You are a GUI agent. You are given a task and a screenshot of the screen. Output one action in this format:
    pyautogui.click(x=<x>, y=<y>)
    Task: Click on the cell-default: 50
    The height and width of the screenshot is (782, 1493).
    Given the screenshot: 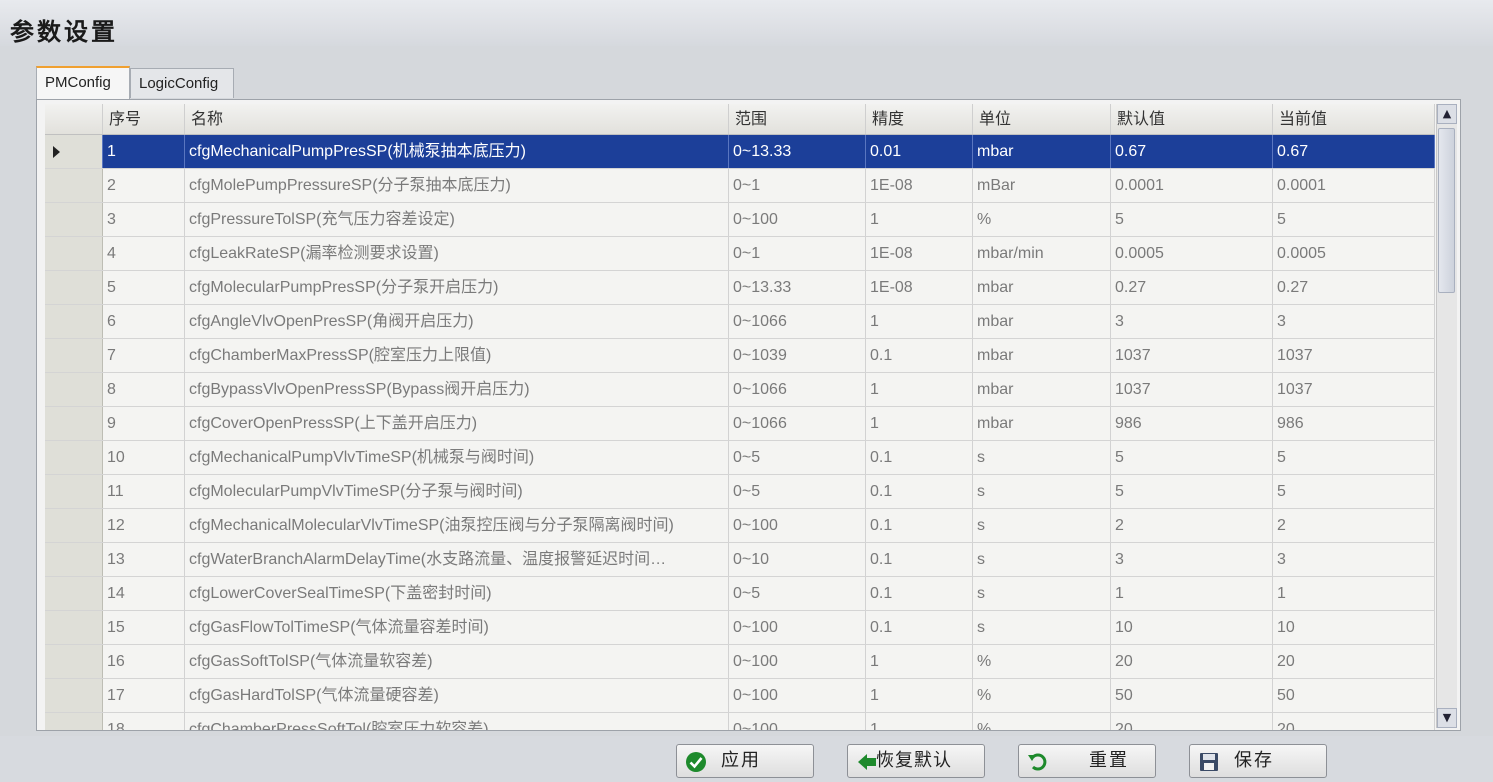 What is the action you would take?
    pyautogui.click(x=1192, y=695)
    